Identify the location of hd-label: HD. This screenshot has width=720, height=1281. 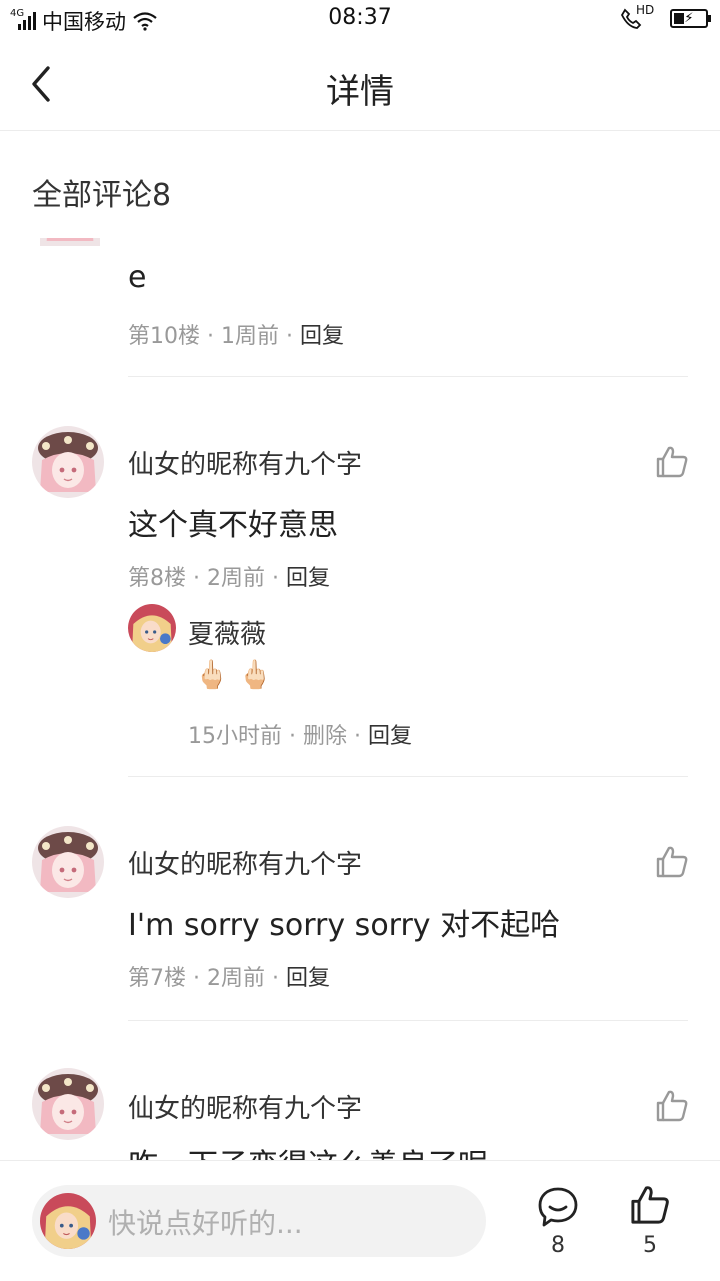
(645, 10).